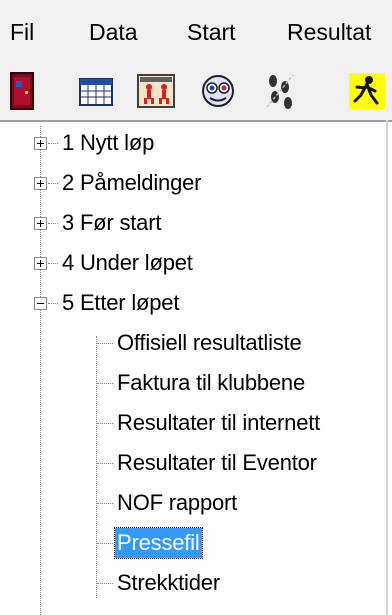  I want to click on tree-label: Resultater til Eventor, so click(217, 463).